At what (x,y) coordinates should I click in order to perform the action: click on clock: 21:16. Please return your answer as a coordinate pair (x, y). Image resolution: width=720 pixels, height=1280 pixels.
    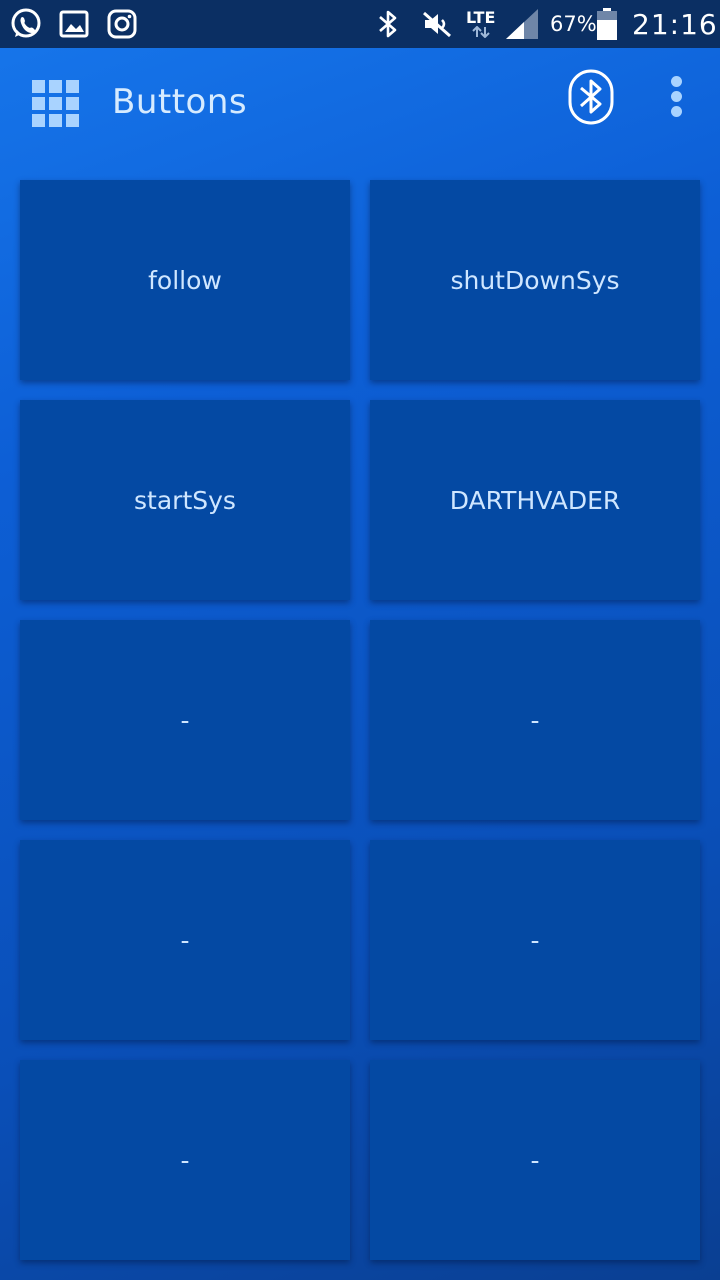
    Looking at the image, I should click on (675, 24).